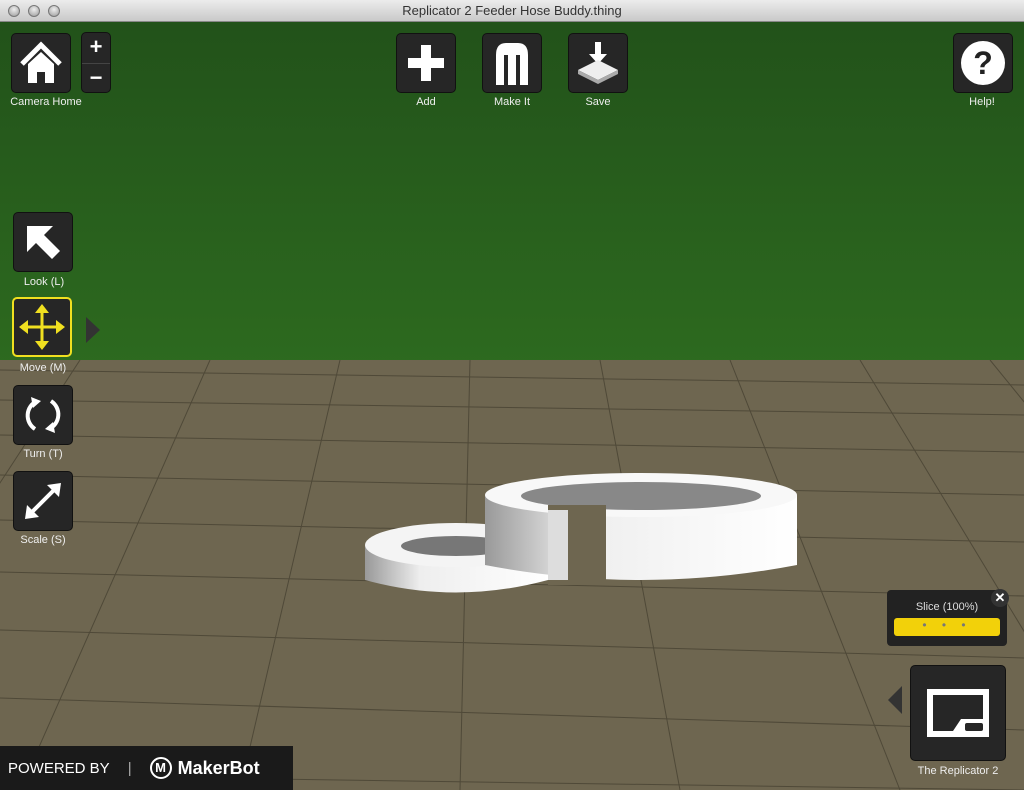 The image size is (1024, 790). I want to click on make-it-label: Make It, so click(512, 102).